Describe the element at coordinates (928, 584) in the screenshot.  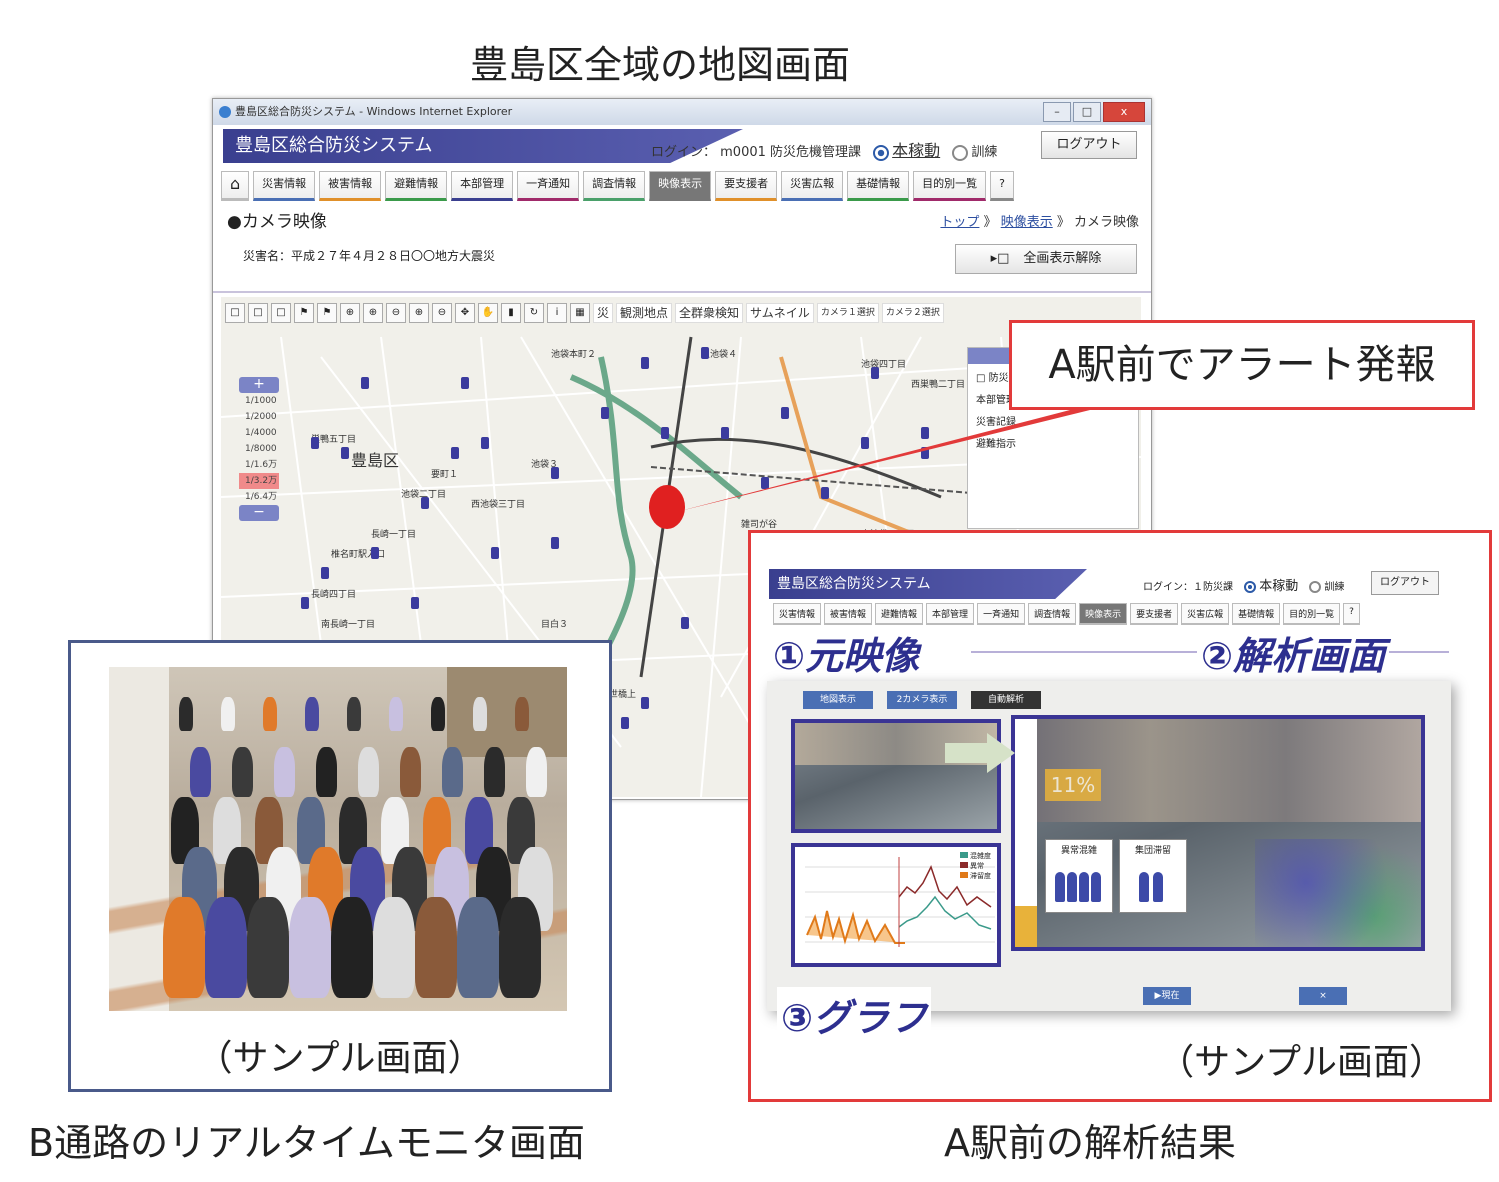
I see `analysis-app-title: 豊島区総合防災システム` at that location.